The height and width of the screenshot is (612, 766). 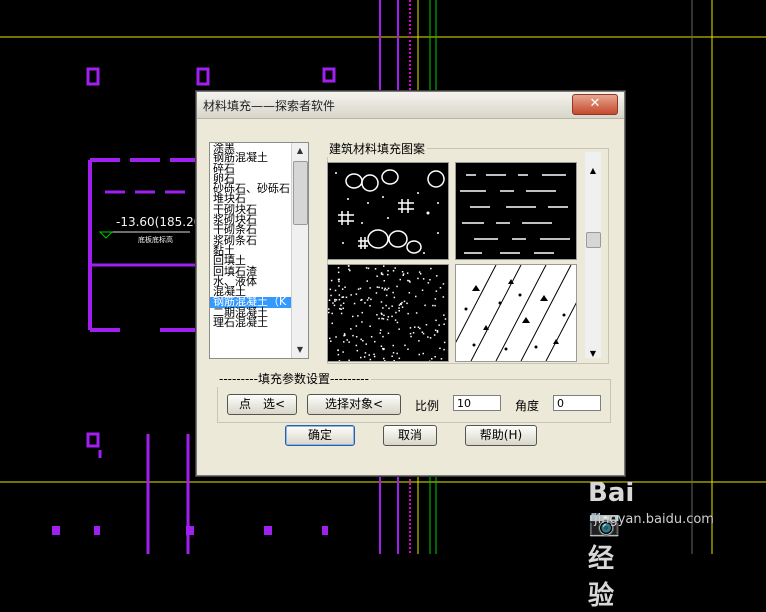 What do you see at coordinates (527, 406) in the screenshot?
I see `angle-label: 角度` at bounding box center [527, 406].